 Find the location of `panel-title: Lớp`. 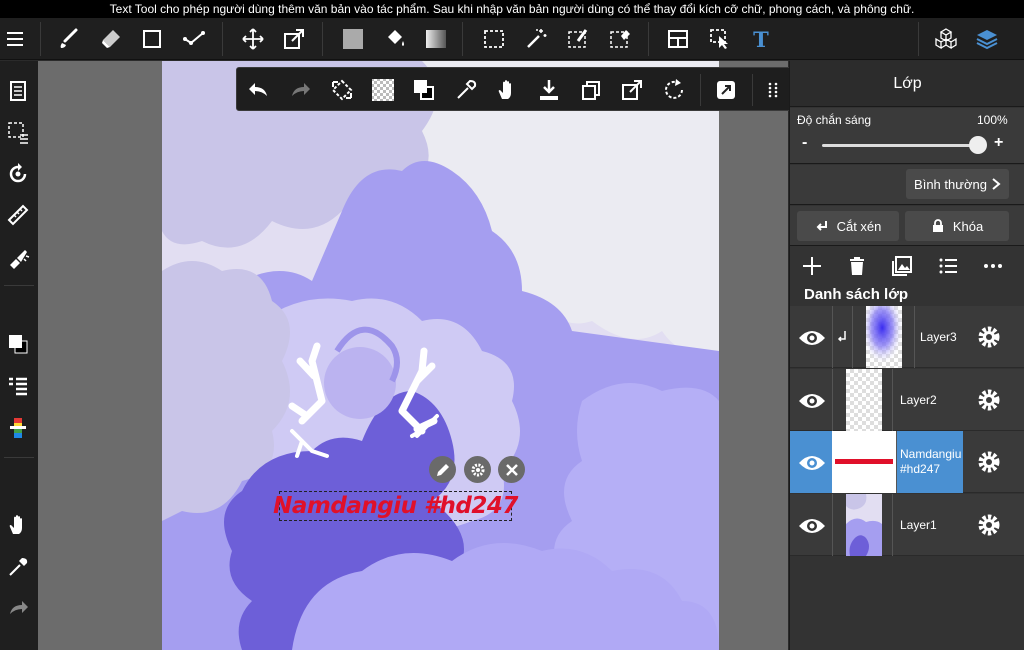

panel-title: Lớp is located at coordinates (907, 84).